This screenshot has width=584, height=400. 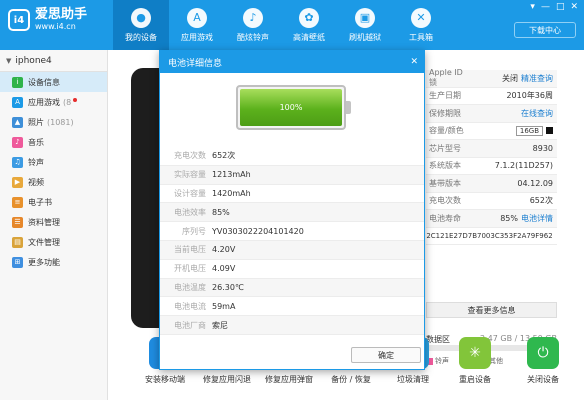 I want to click on battery-info-row: 当前电压 4.20V, so click(x=292, y=250).